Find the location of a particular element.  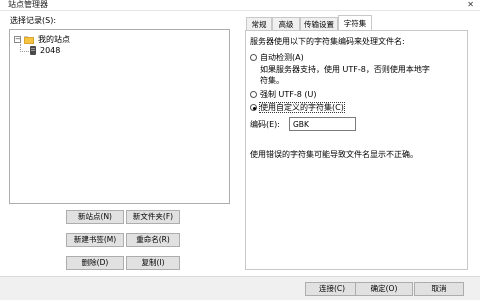

option-custom-charset: 使用自定义的字符集(C) is located at coordinates (297, 107).